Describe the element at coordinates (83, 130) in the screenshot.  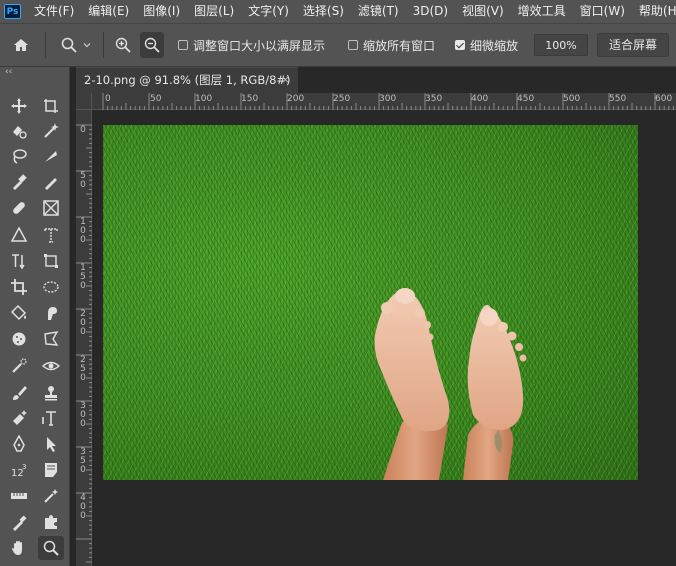
I see `ruler-label: 0` at that location.